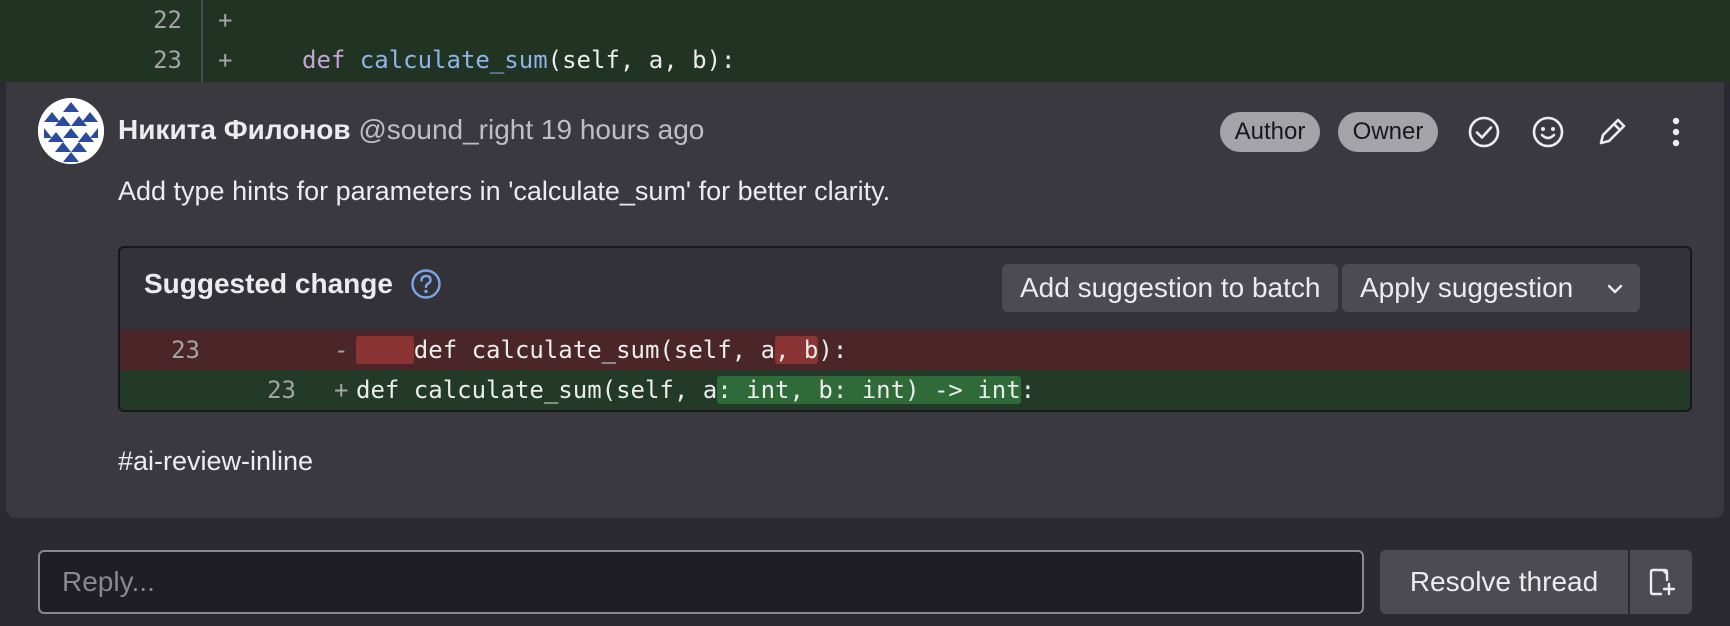 This screenshot has width=1730, height=626. Describe the element at coordinates (185, 350) in the screenshot. I see `old-line-number: 23` at that location.